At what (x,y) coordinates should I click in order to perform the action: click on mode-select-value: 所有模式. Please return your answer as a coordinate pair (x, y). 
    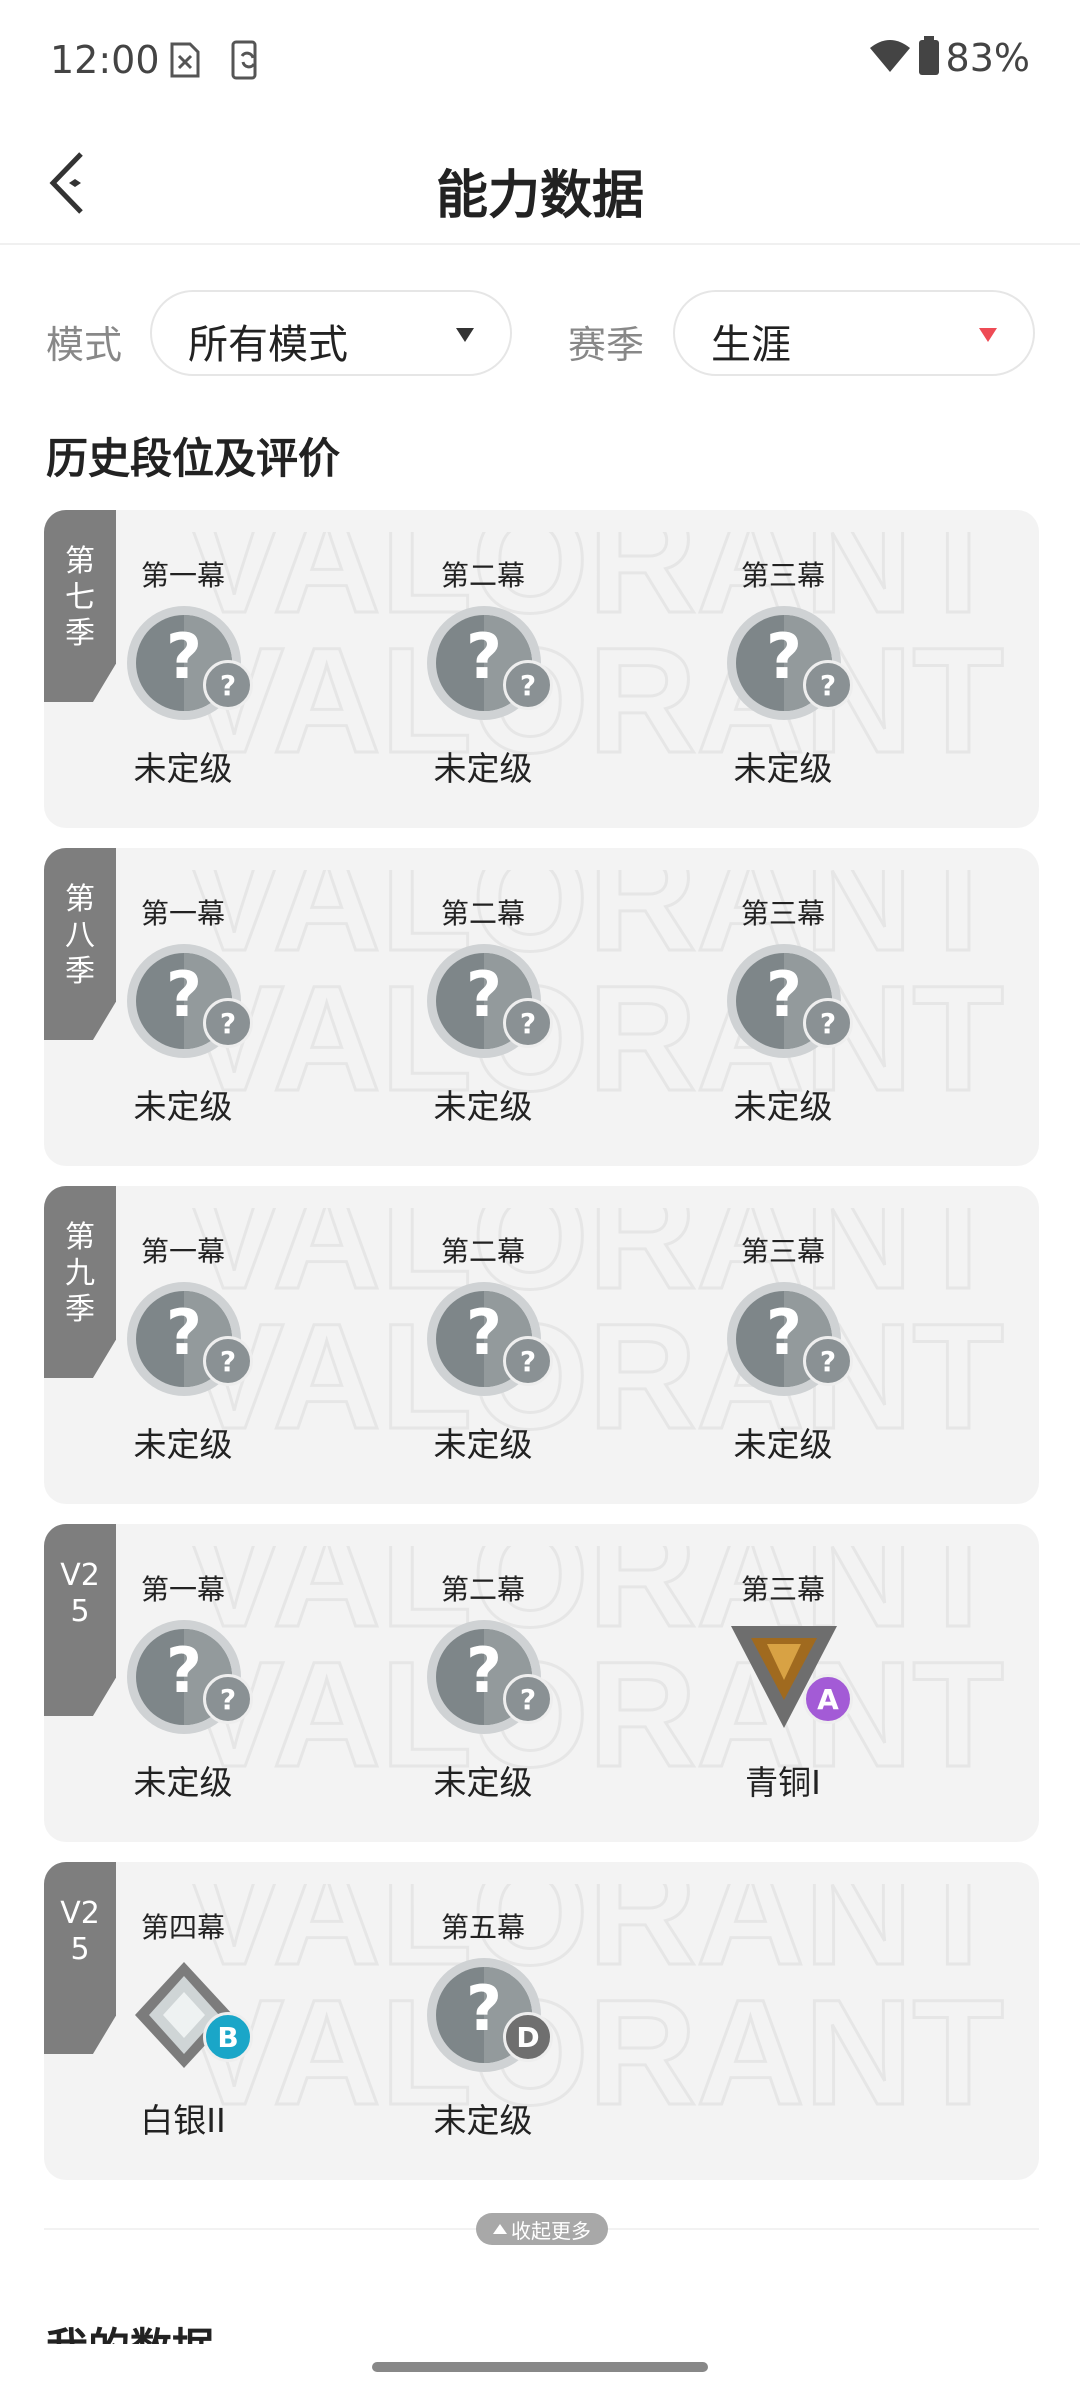
    Looking at the image, I should click on (268, 345).